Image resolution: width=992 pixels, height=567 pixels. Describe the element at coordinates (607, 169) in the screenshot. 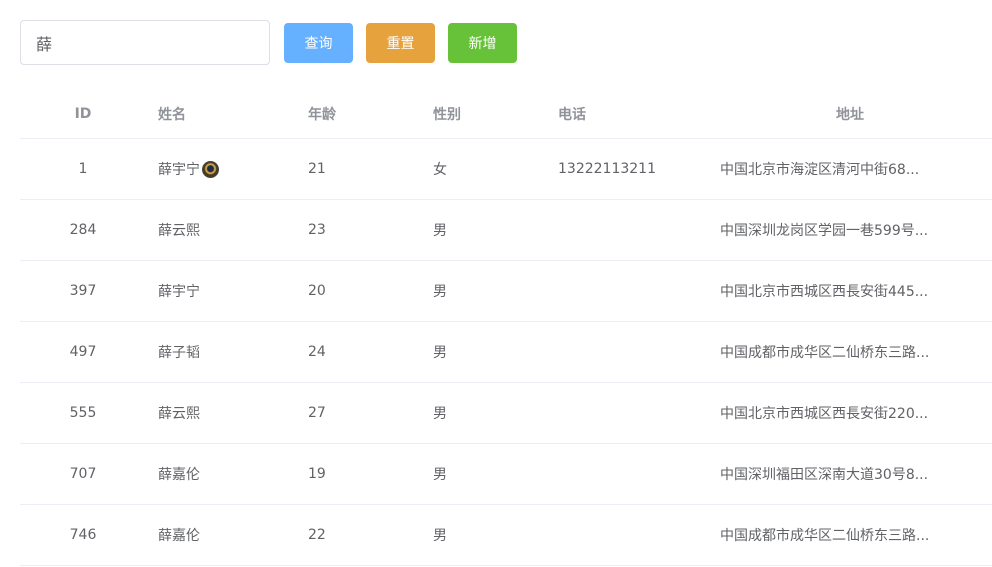

I see `cell-phone: 13222113211` at that location.